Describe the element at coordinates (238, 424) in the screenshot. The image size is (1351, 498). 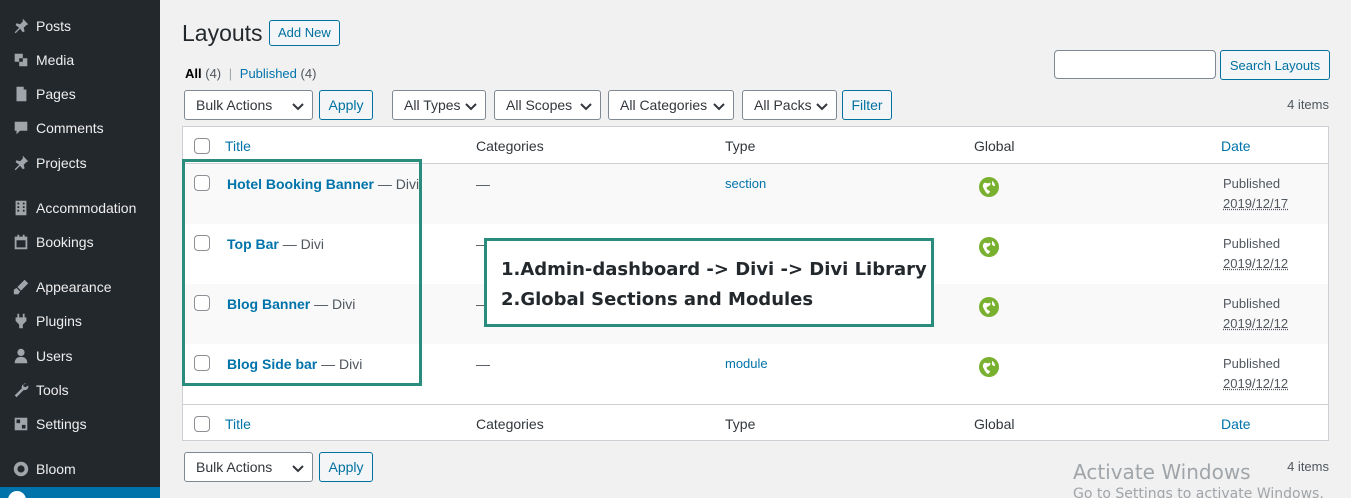
I see `column-title-footer: Title` at that location.